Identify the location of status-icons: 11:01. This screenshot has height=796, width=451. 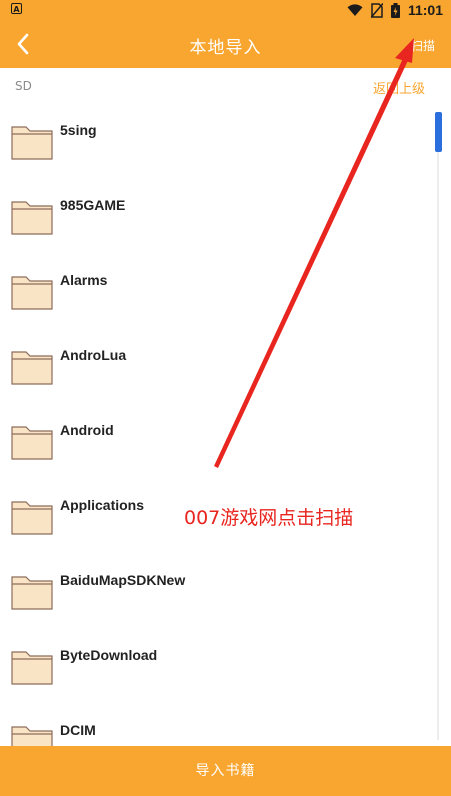
(395, 10).